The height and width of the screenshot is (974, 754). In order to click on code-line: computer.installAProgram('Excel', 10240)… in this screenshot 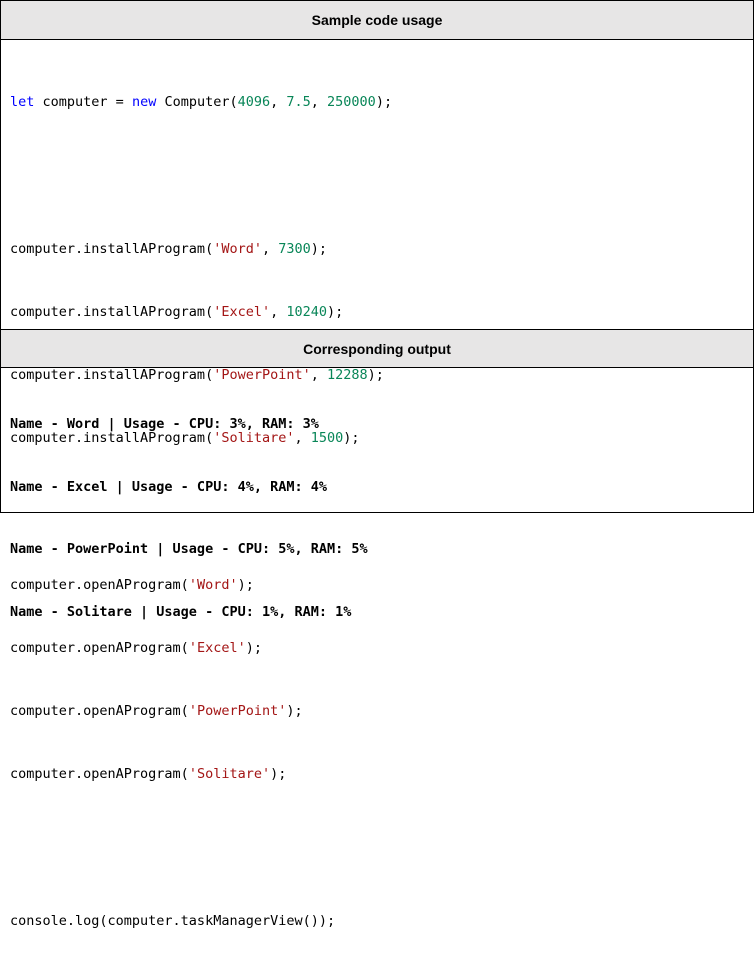, I will do `click(201, 312)`.